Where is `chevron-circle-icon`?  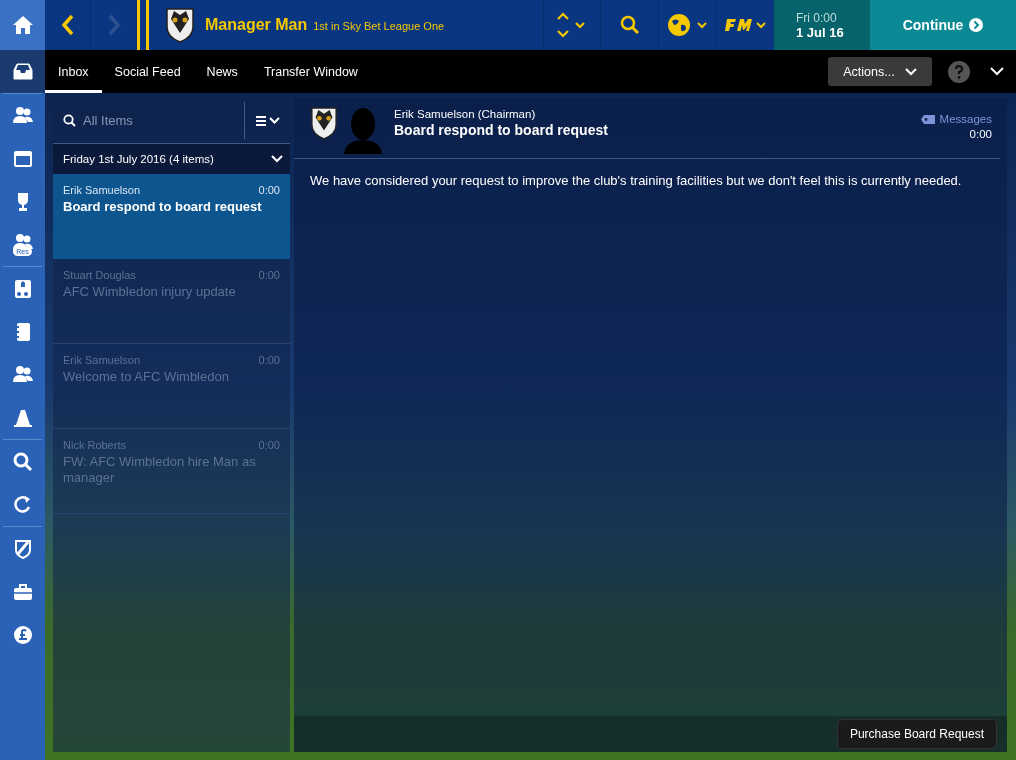
chevron-circle-icon is located at coordinates (976, 25).